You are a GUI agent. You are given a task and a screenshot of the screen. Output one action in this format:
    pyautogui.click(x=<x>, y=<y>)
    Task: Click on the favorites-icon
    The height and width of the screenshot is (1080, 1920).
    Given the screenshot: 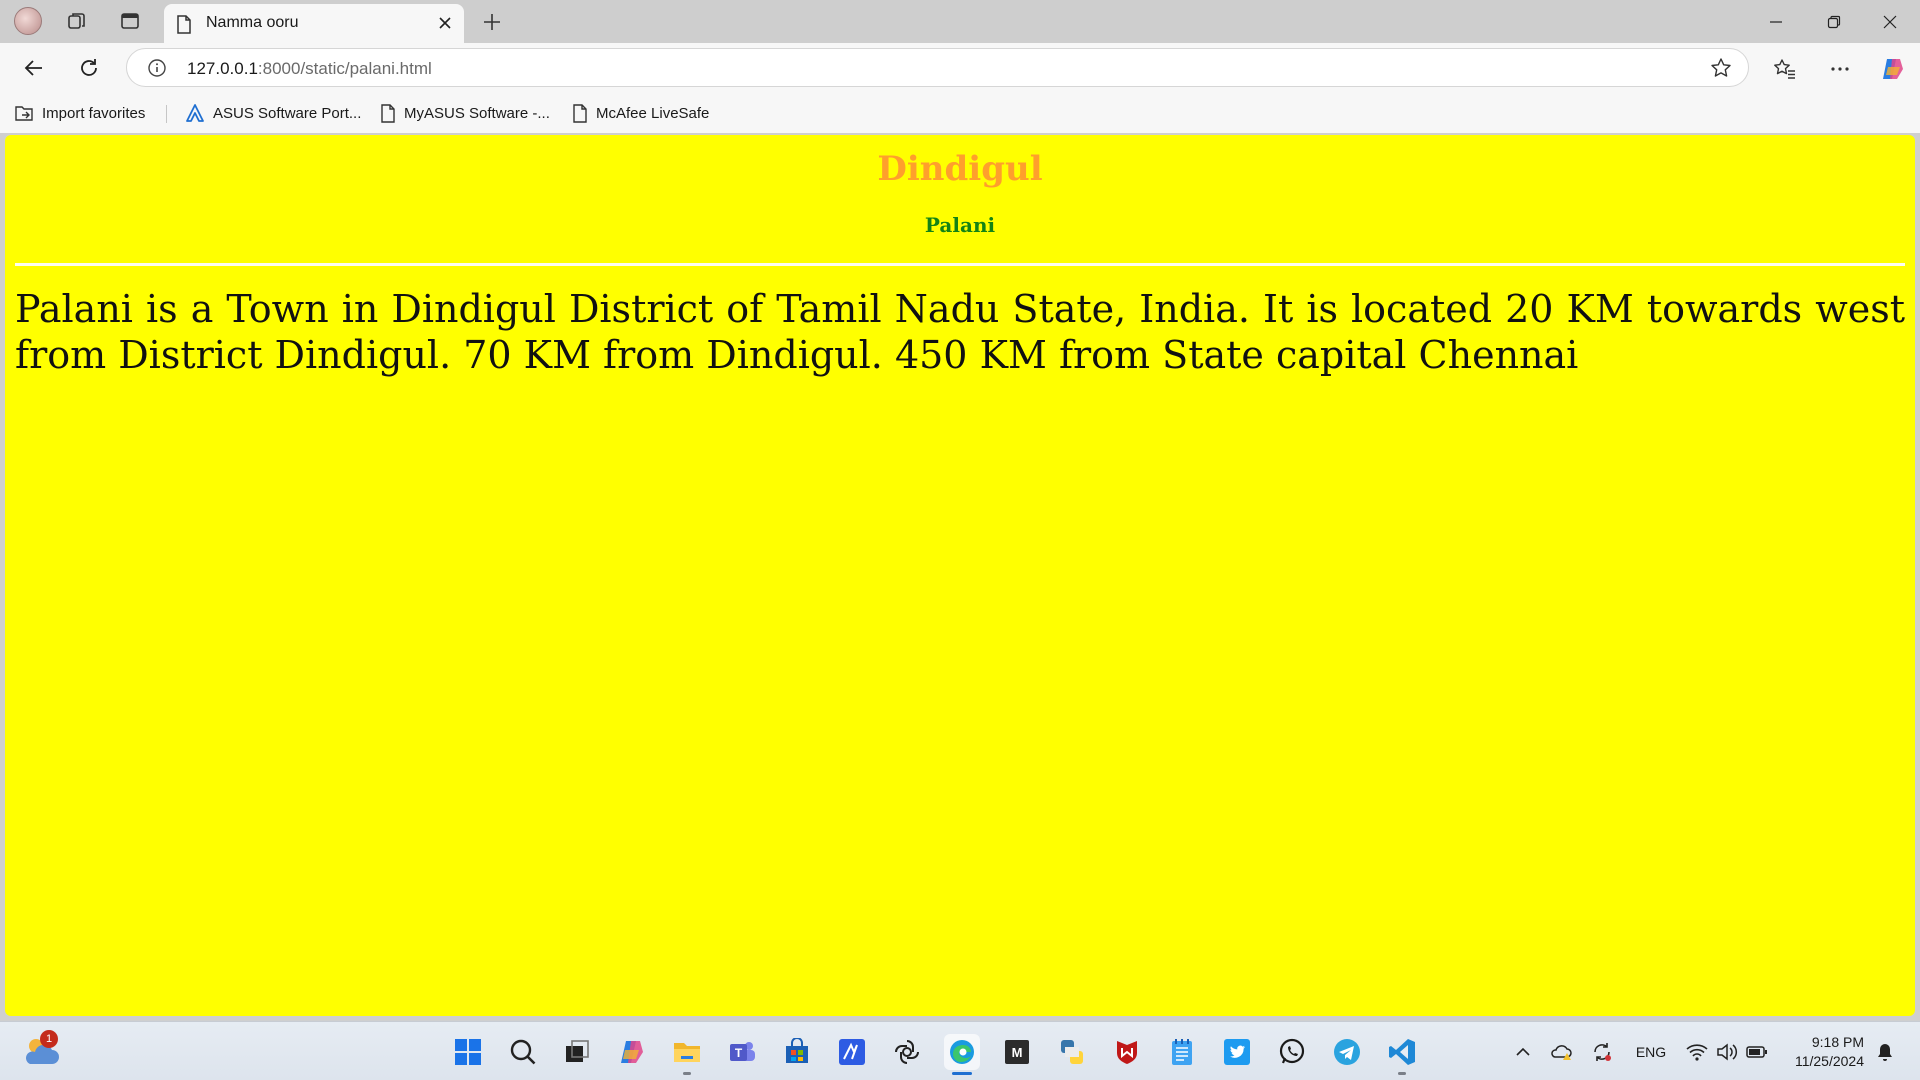 What is the action you would take?
    pyautogui.click(x=1785, y=69)
    